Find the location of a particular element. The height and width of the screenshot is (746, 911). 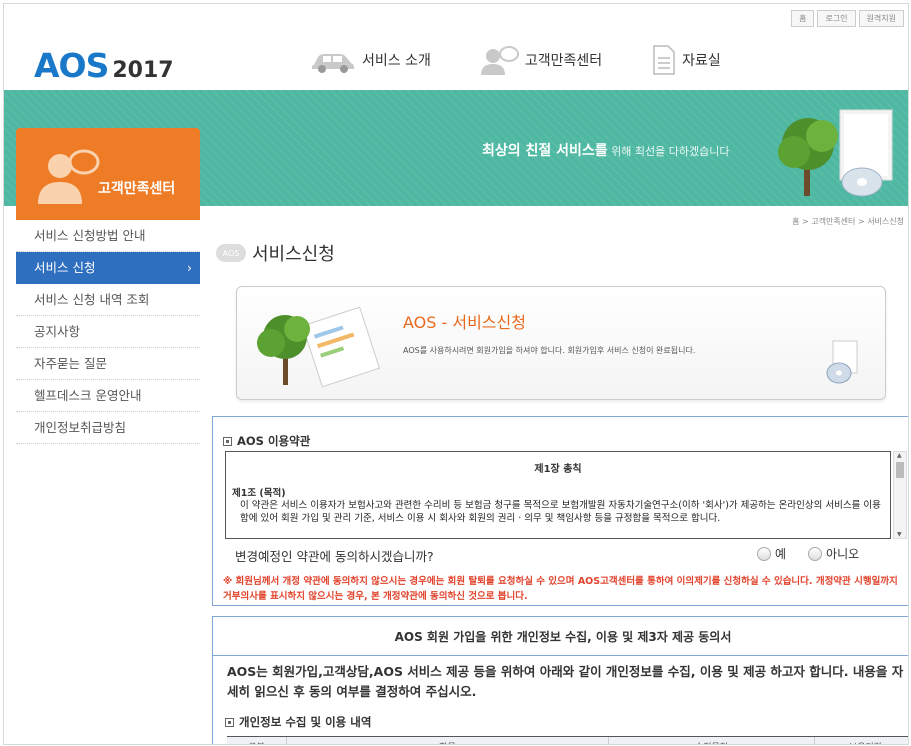

car-icon is located at coordinates (333, 63).